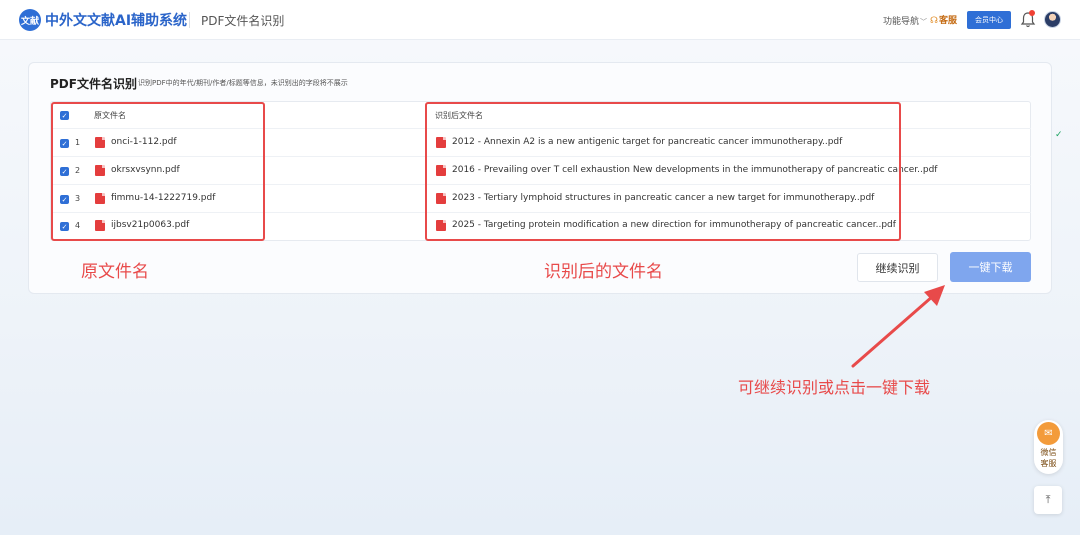  I want to click on renamed-annotation: 识别后的文件名, so click(603, 272).